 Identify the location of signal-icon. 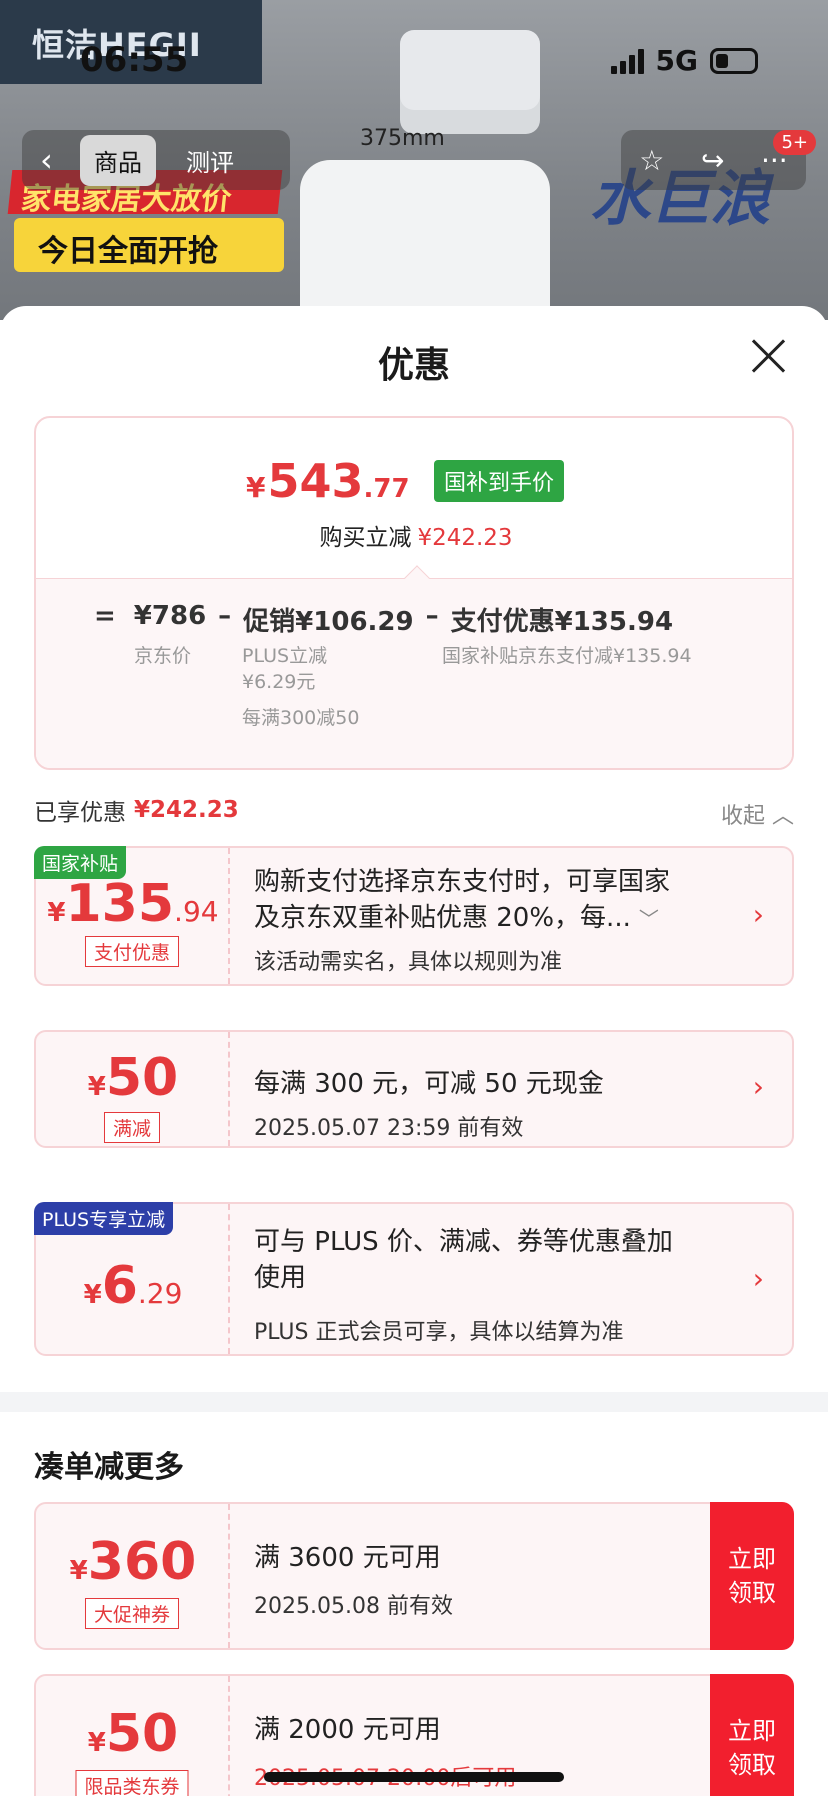
(627, 61).